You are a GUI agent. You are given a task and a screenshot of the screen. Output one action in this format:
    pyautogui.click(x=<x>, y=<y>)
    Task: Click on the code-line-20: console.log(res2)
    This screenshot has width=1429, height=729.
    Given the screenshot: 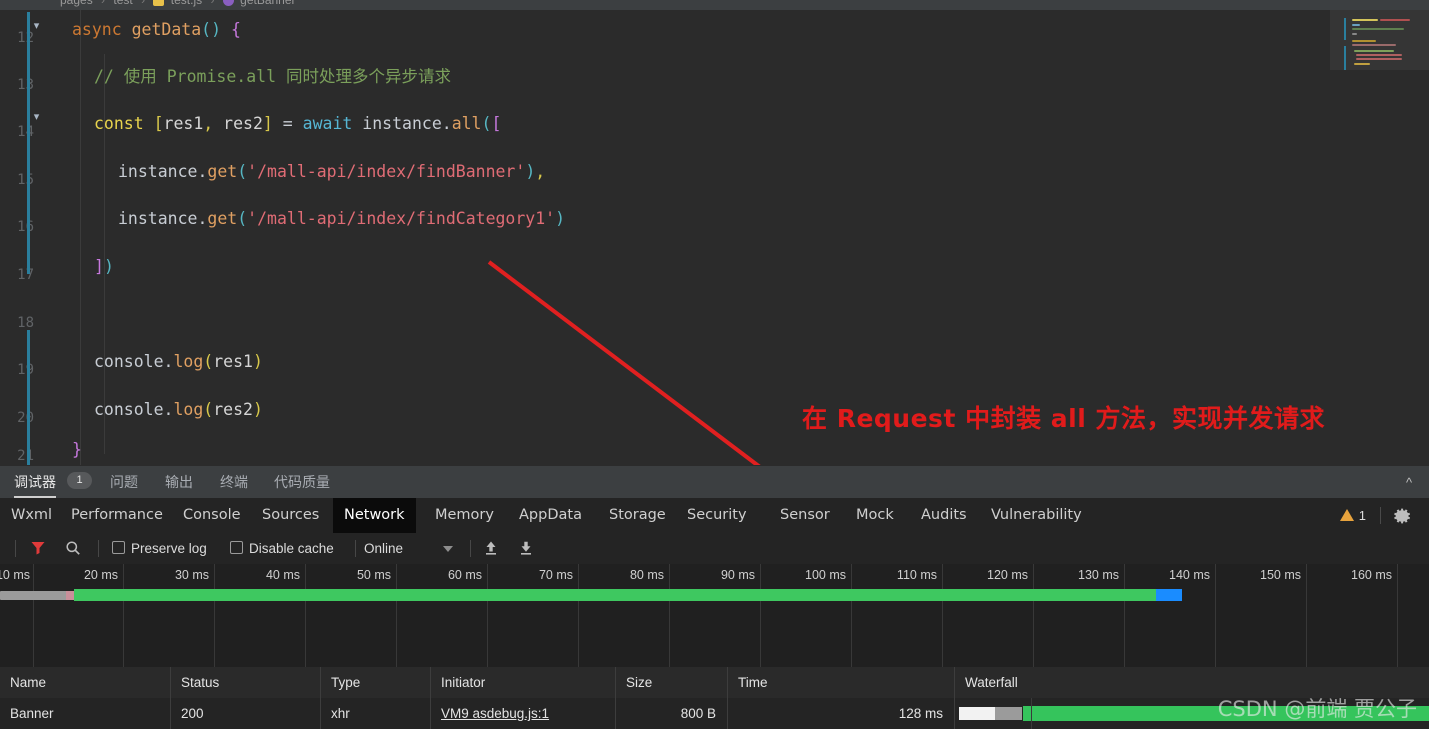 What is the action you would take?
    pyautogui.click(x=178, y=409)
    